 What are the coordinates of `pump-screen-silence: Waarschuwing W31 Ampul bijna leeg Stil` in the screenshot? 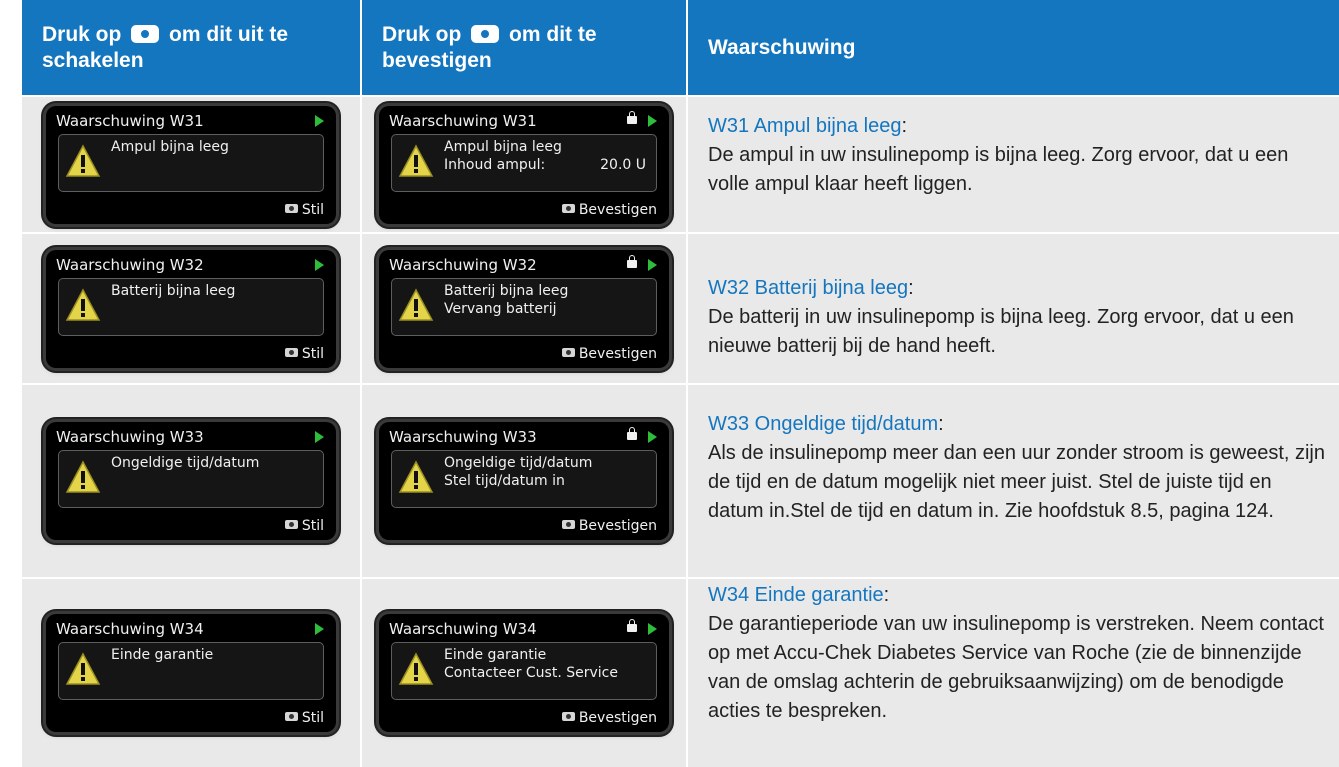 It's located at (191, 164).